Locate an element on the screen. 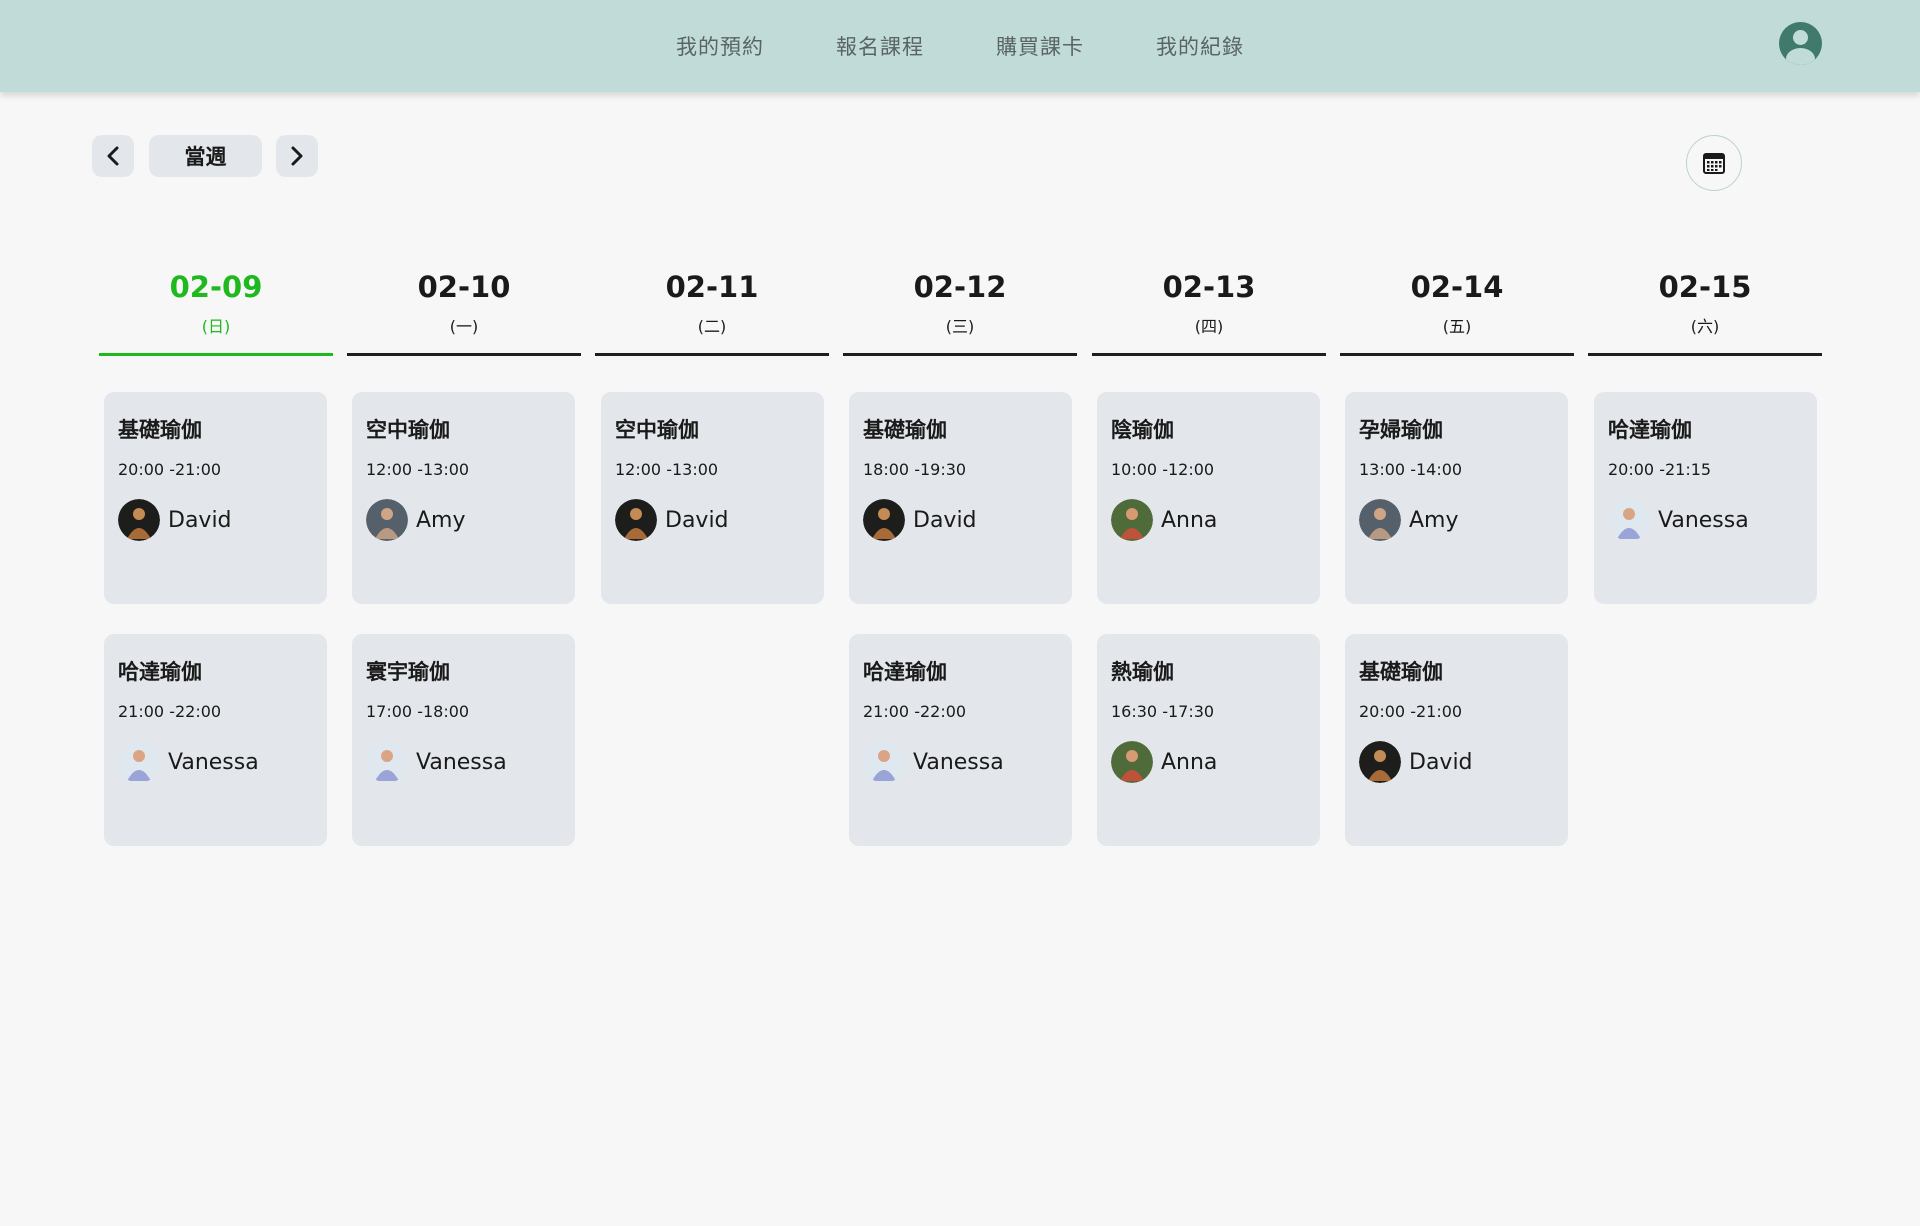 This screenshot has height=1226, width=1920. day-tab: 02-13 (四) is located at coordinates (1209, 302).